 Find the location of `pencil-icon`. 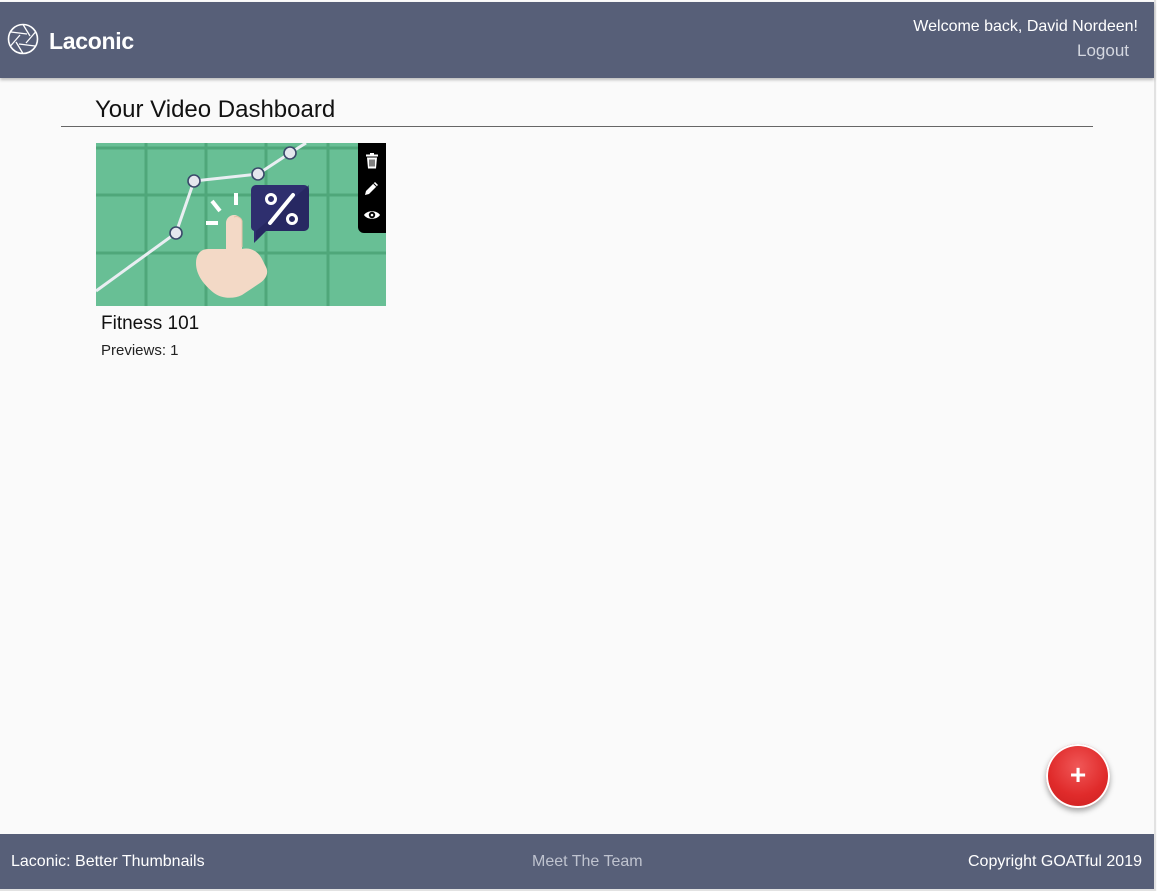

pencil-icon is located at coordinates (372, 188).